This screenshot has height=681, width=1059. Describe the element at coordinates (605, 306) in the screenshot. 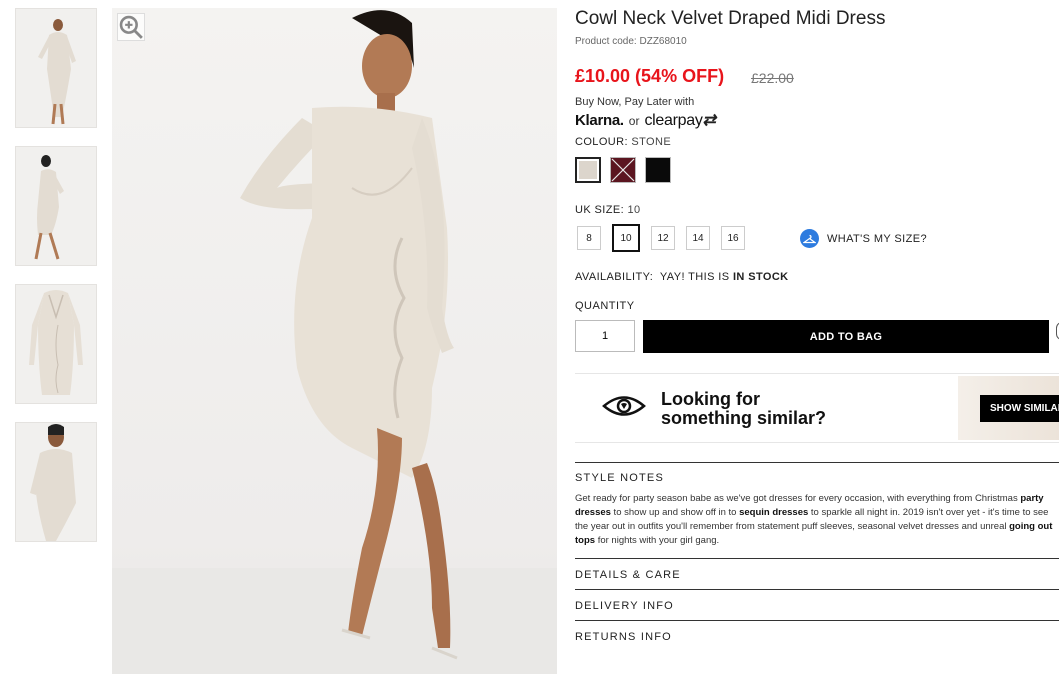

I see `quantity-label: QUANTITY` at that location.